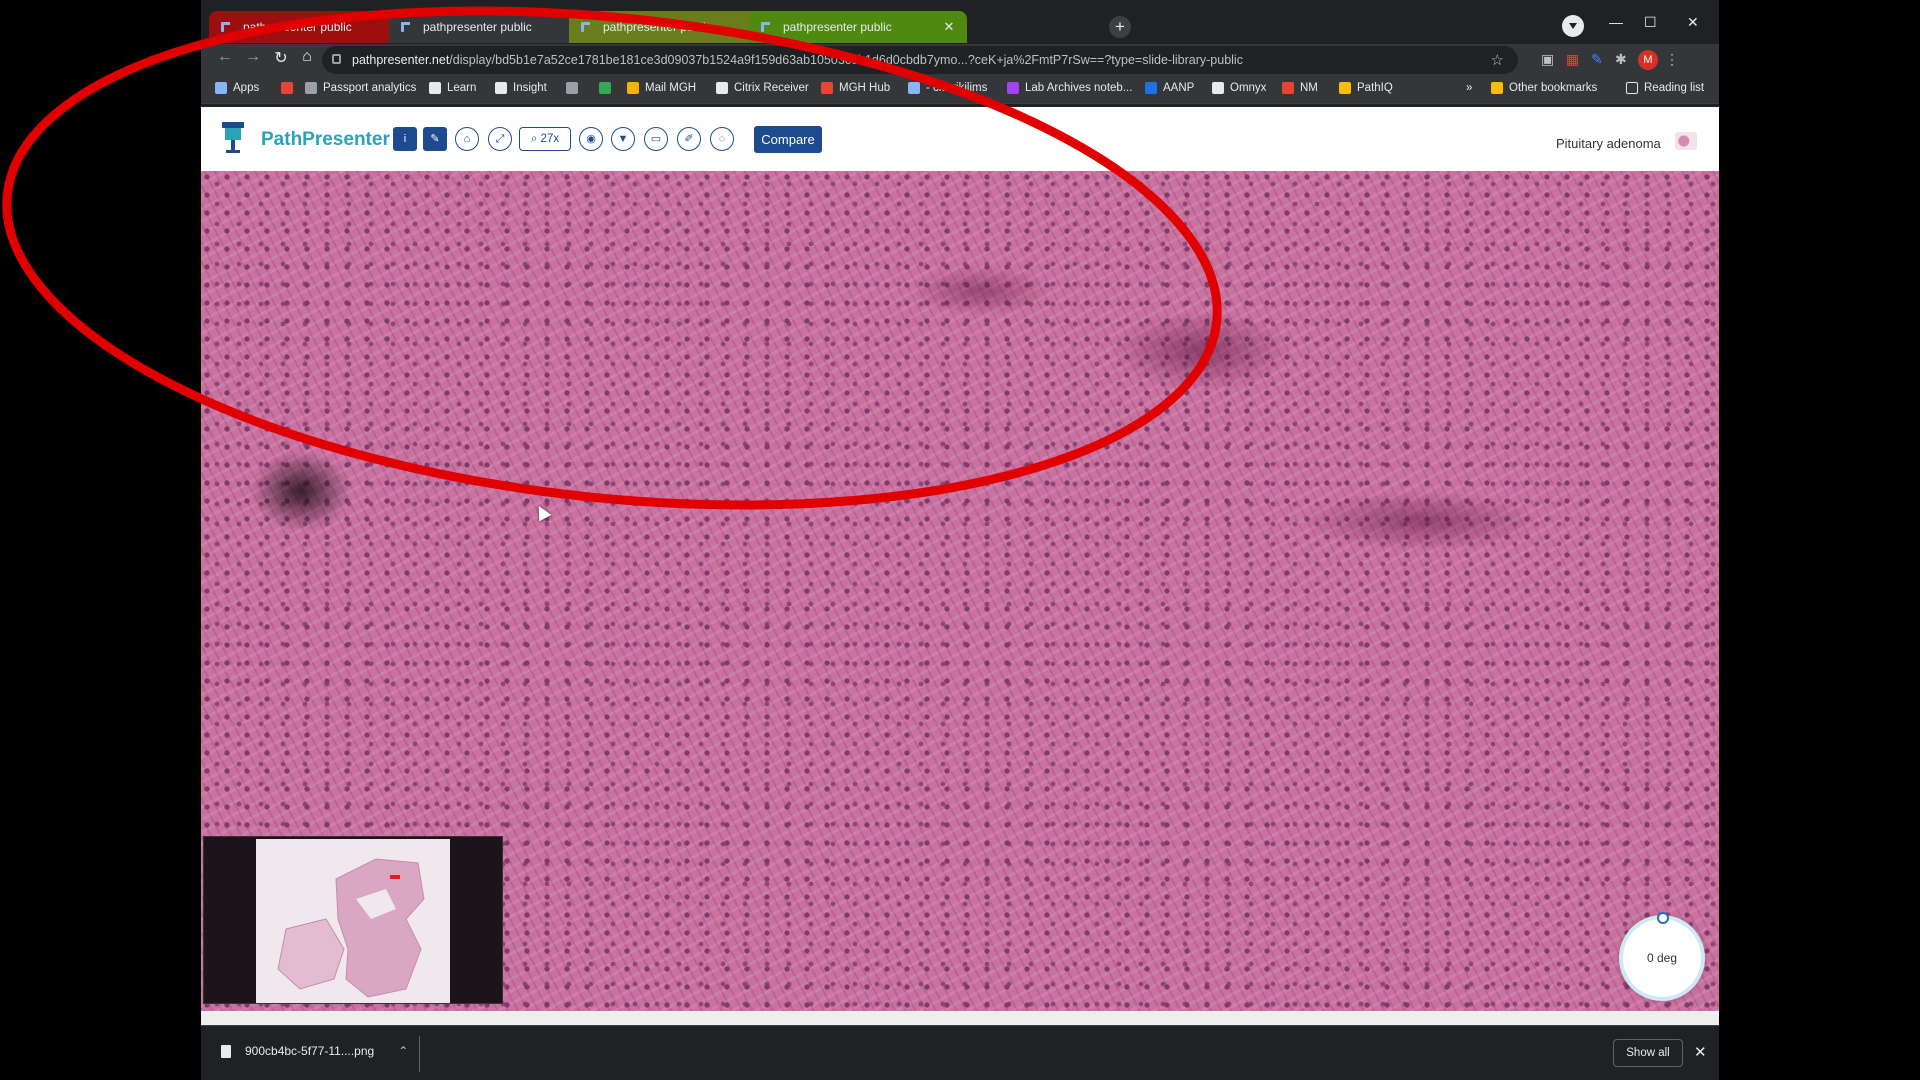  I want to click on show-all-button: Show all, so click(1648, 1053).